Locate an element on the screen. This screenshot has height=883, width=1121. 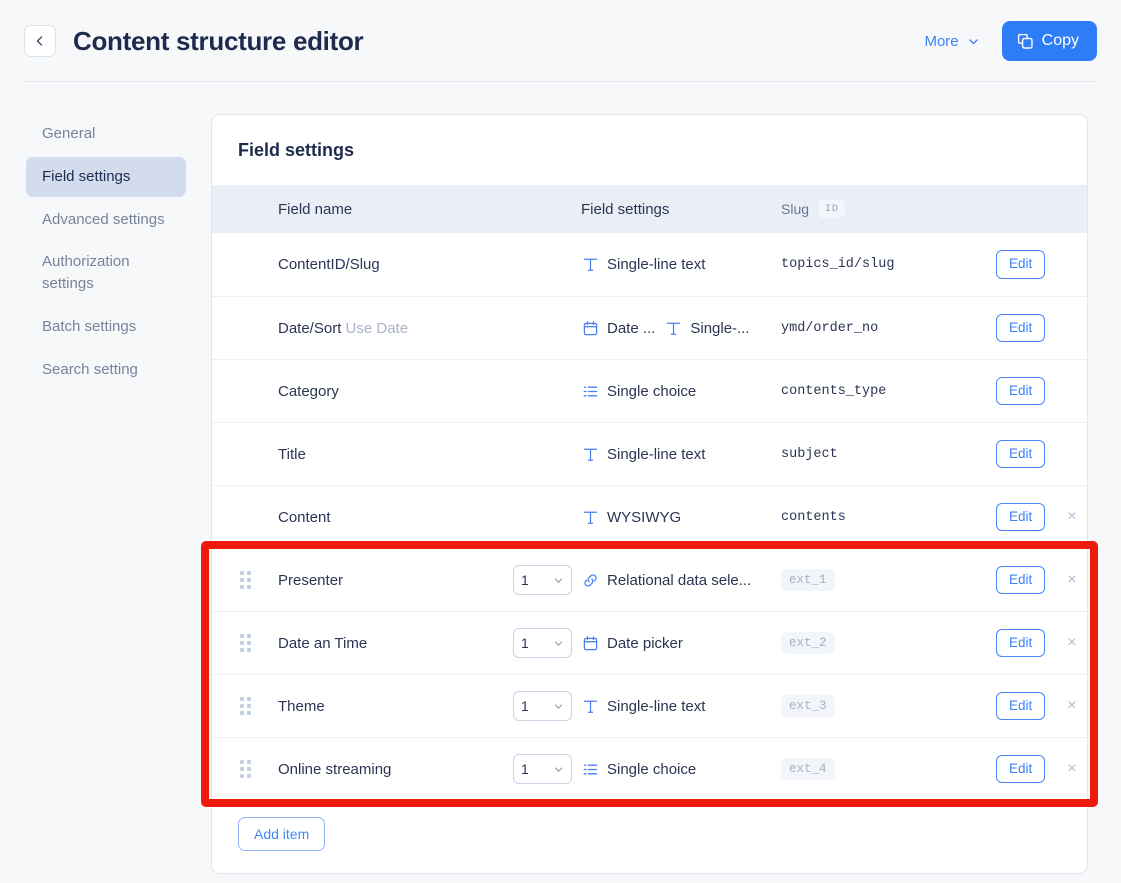
field-slug-value: contents is located at coordinates (813, 517).